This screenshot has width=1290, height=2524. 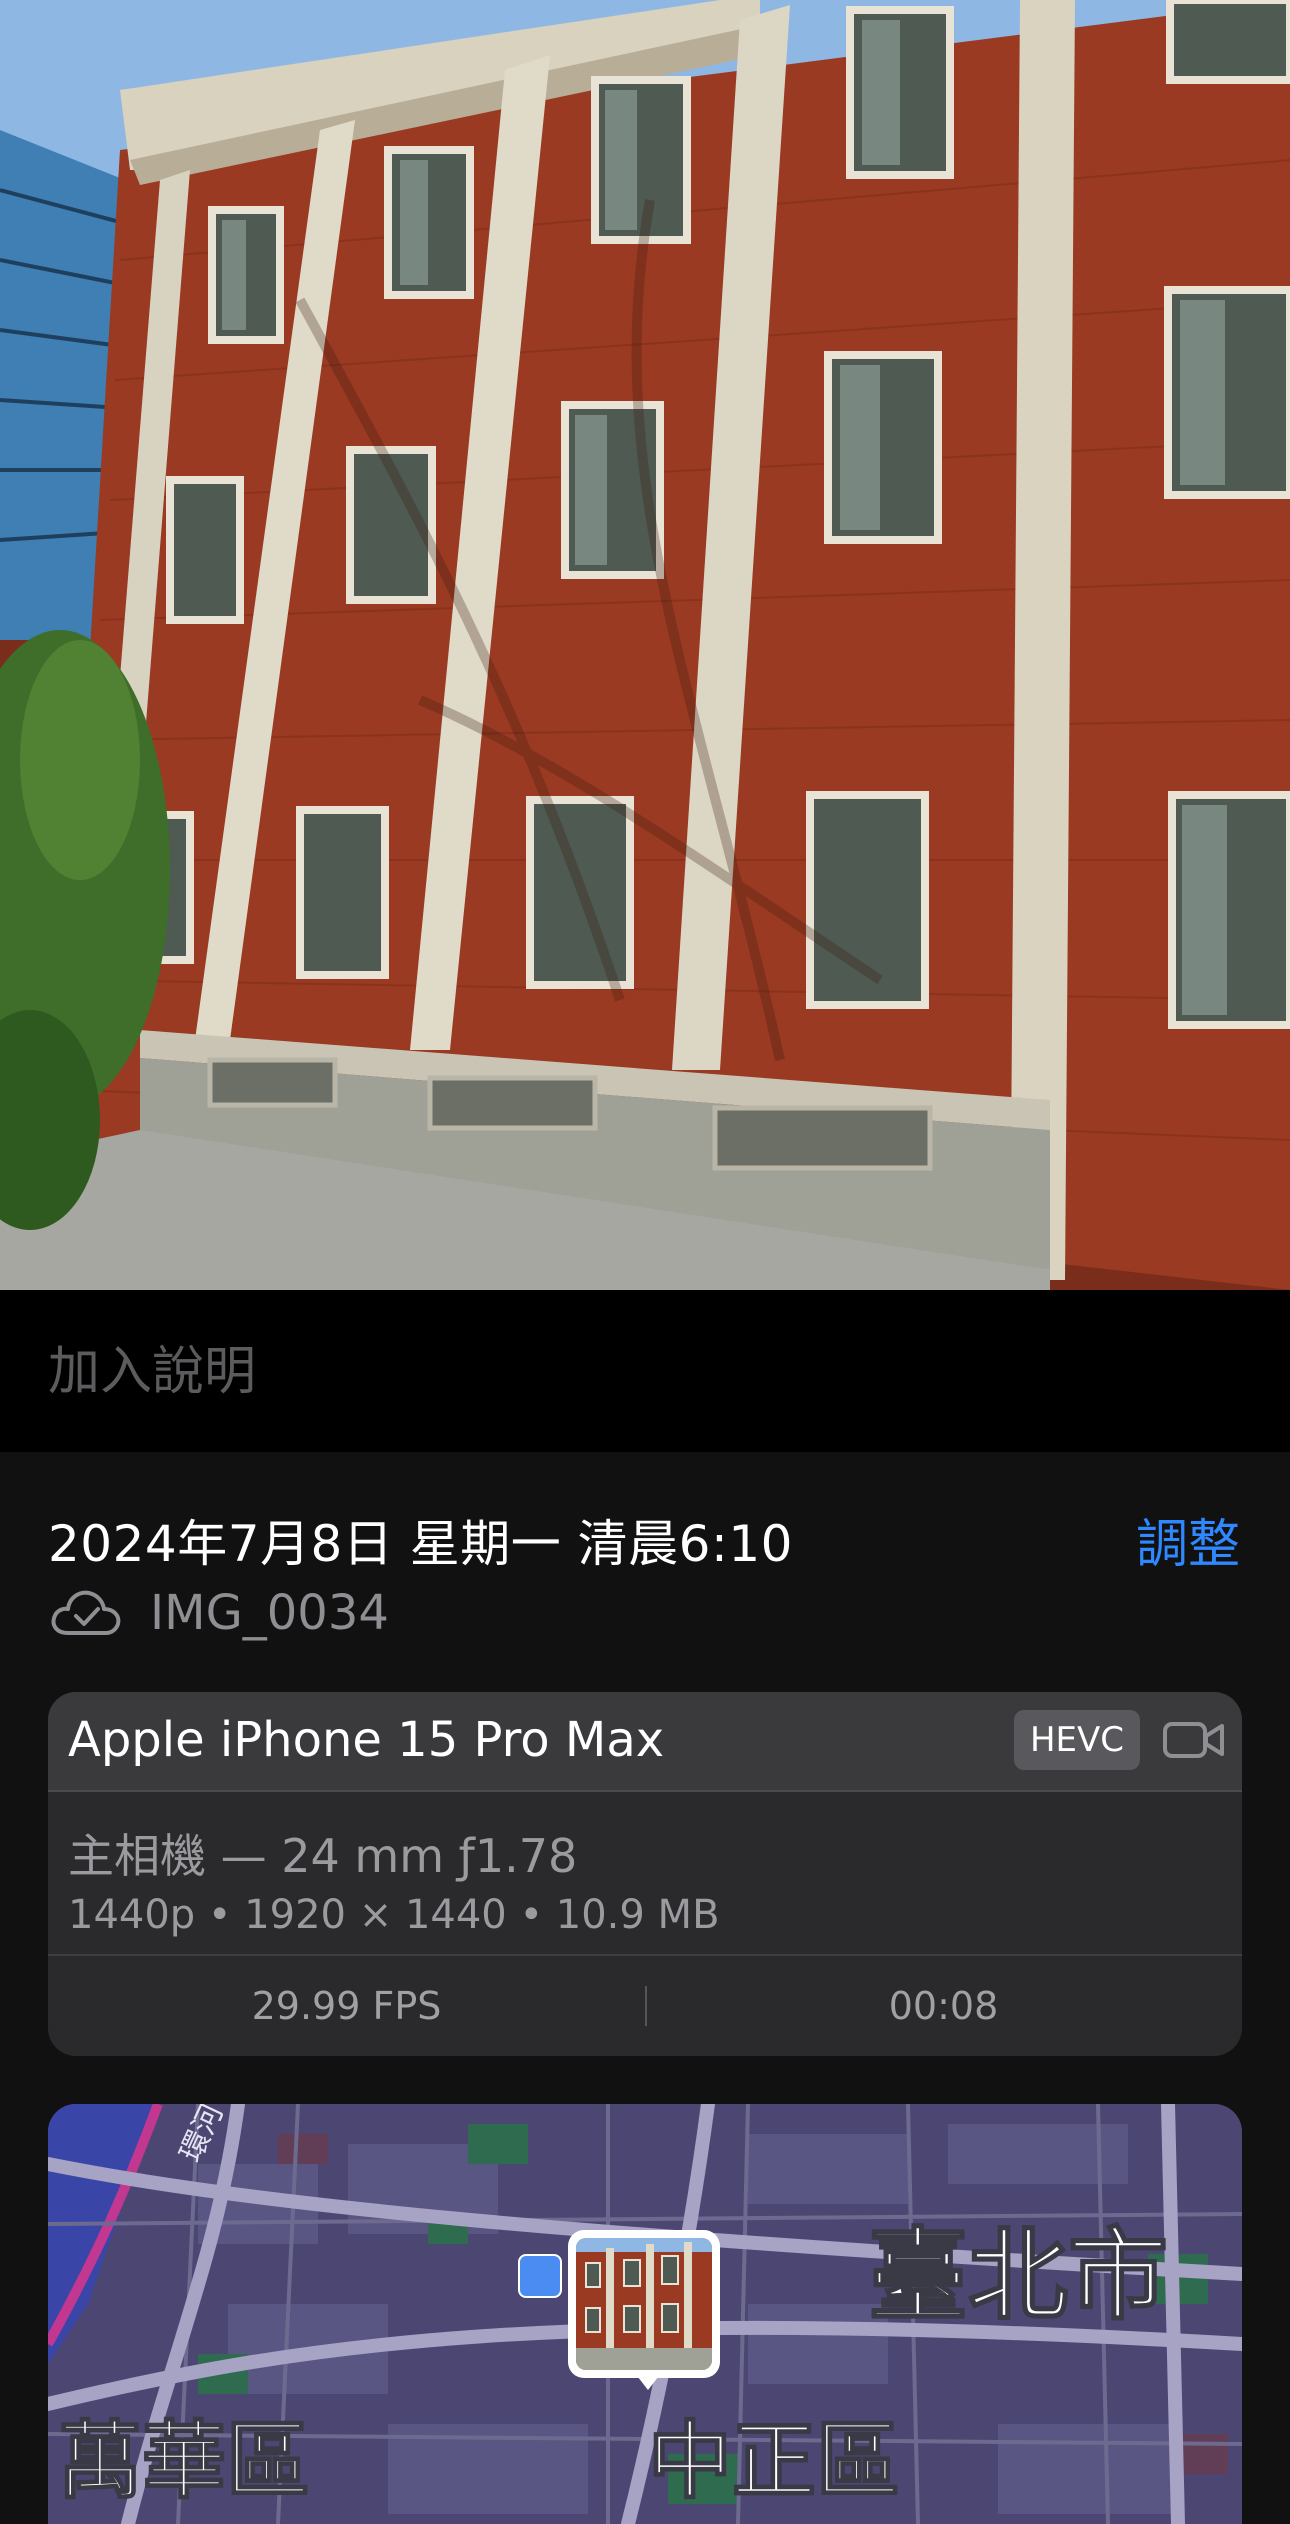 I want to click on adjust-button: 調整, so click(x=1188, y=1539).